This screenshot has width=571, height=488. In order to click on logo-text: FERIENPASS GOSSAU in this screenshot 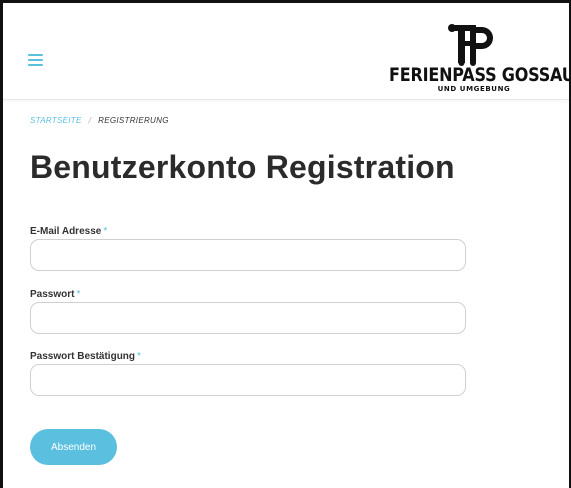, I will do `click(480, 74)`.